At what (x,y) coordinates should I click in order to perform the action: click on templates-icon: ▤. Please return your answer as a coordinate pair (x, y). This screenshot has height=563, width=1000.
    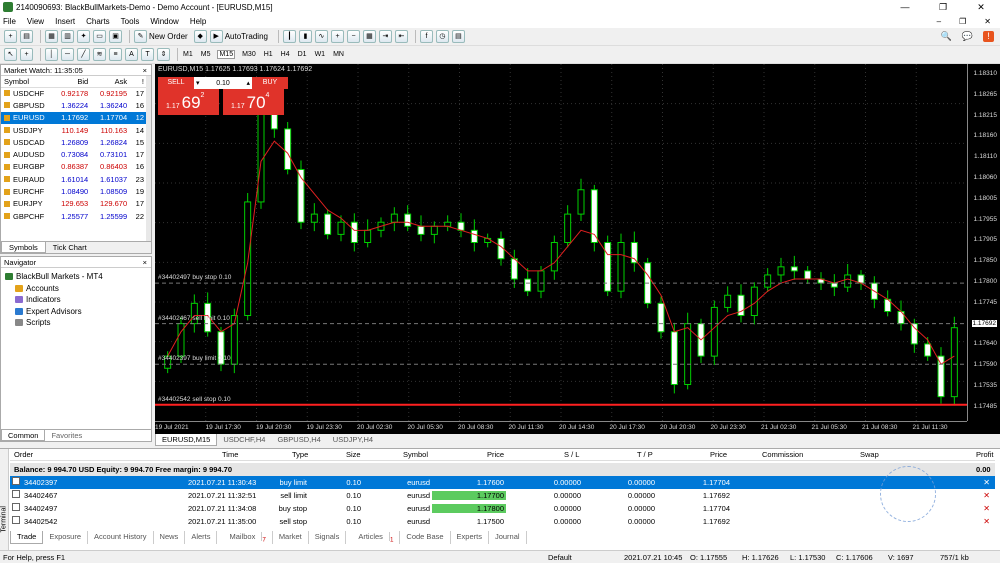
    Looking at the image, I should click on (458, 36).